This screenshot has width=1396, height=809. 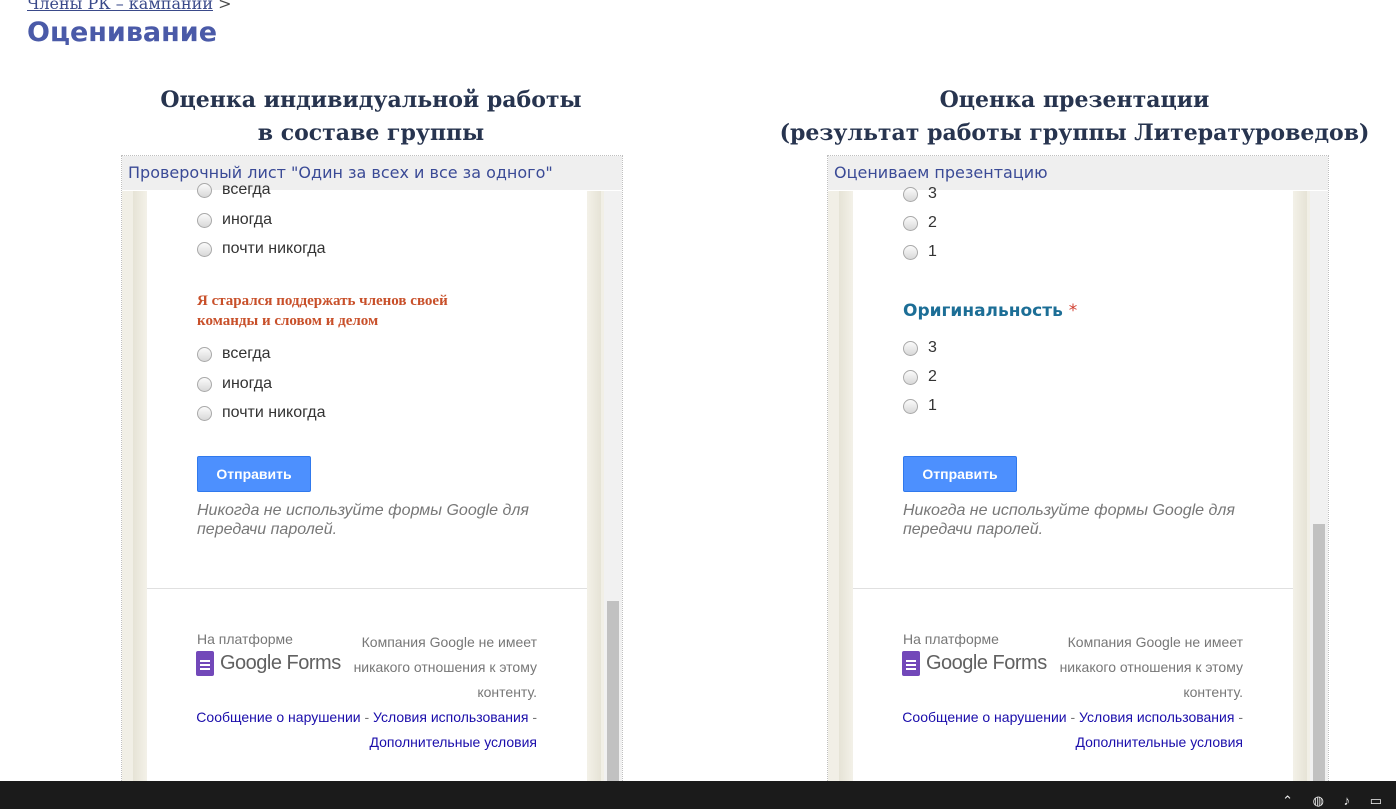 I want to click on system-tray-icons: ⌃ ◍ ♪ ▭, so click(x=1336, y=801).